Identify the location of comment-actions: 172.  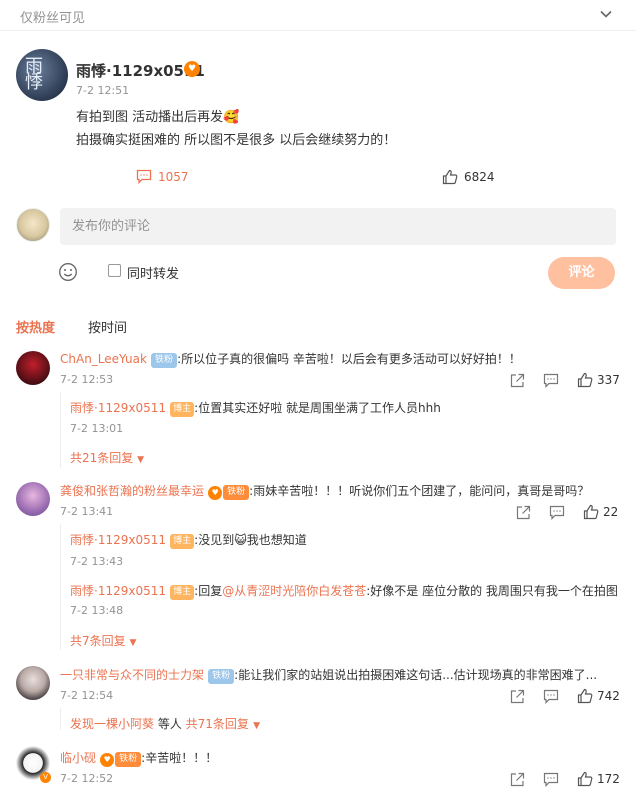
(565, 779).